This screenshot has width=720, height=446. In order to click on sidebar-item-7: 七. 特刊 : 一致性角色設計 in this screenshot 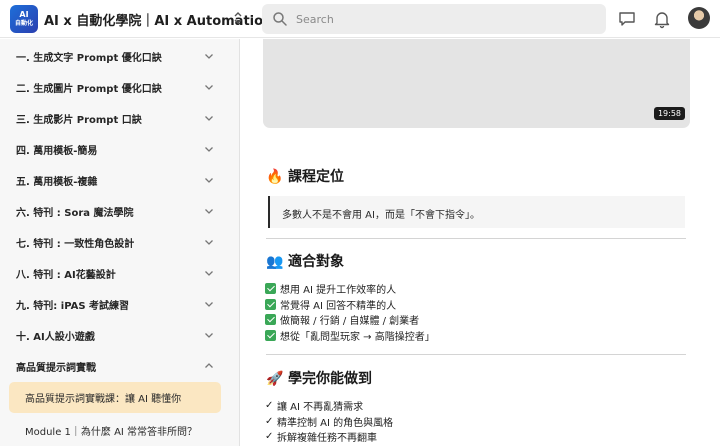, I will do `click(120, 242)`.